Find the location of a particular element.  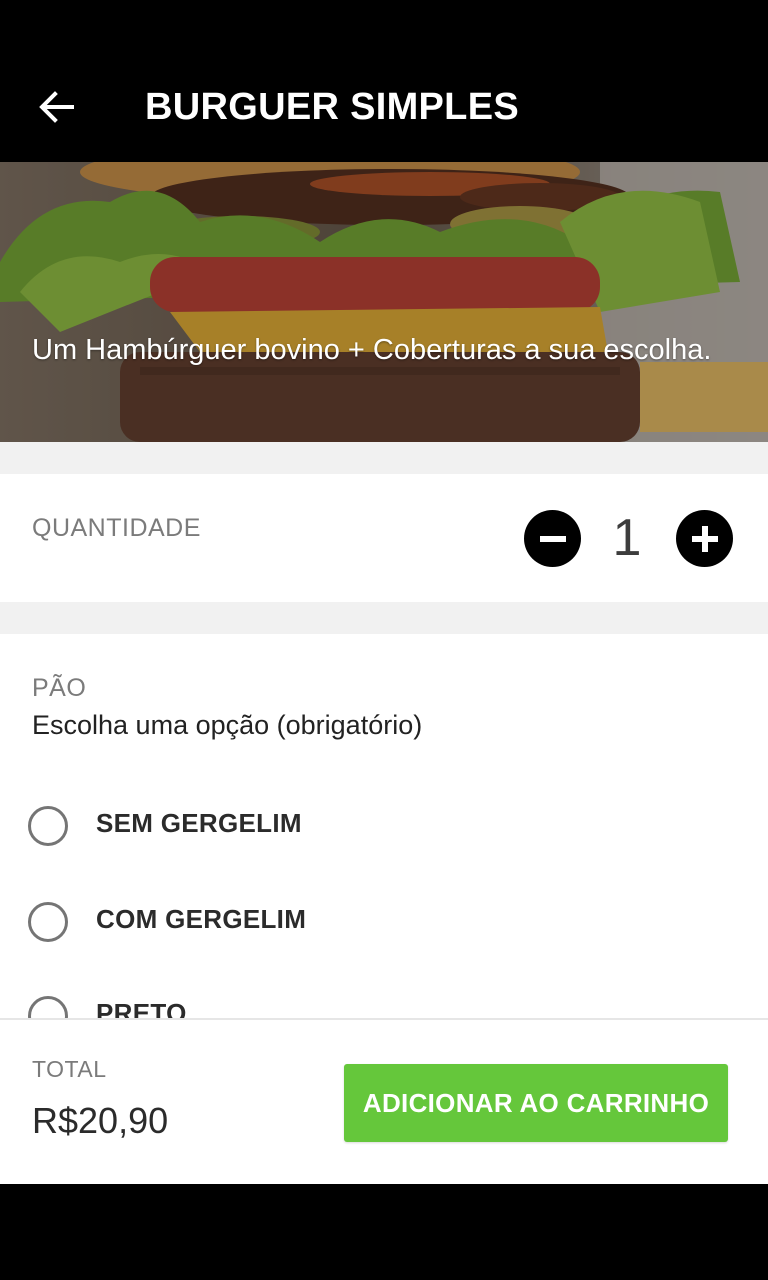

options-title: PÃO is located at coordinates (59, 688).